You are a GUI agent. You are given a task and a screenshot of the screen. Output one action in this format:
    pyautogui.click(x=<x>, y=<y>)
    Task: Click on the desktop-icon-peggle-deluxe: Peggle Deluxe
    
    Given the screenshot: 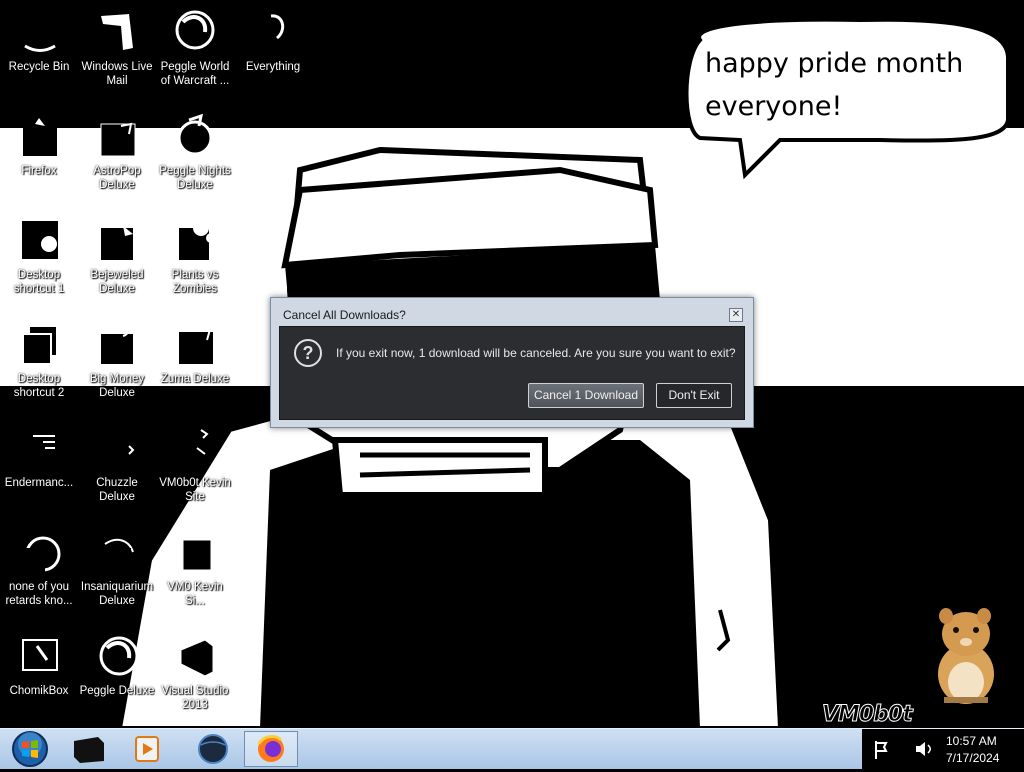 What is the action you would take?
    pyautogui.click(x=117, y=673)
    